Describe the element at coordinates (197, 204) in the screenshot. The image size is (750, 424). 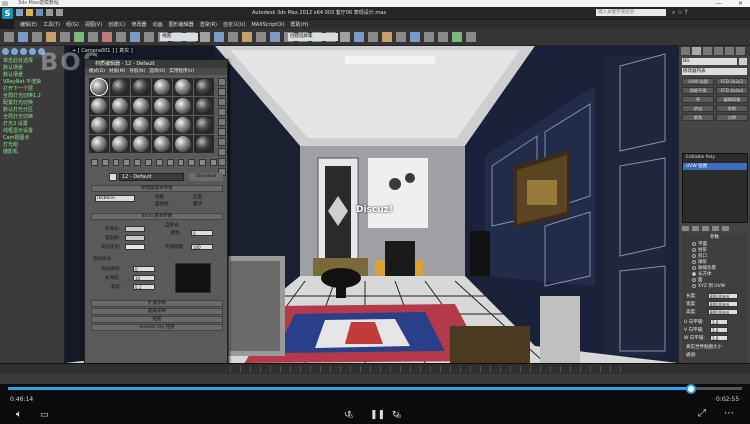
I see `faceted-checkbox: 面状` at that location.